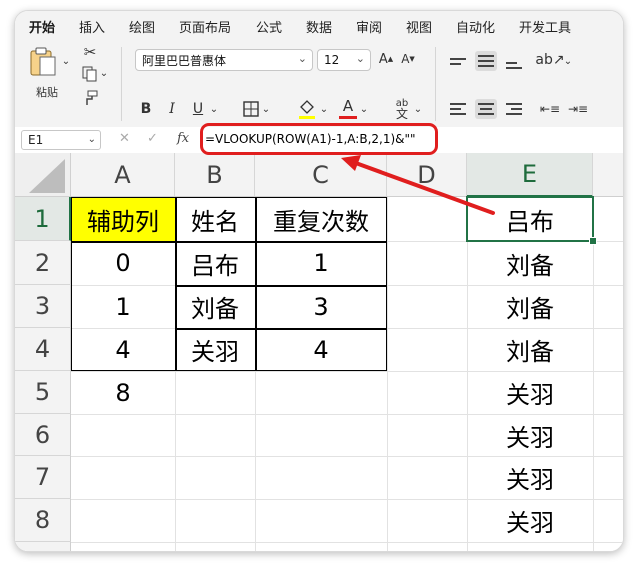  What do you see at coordinates (530, 520) in the screenshot?
I see `cell-e8: 关羽` at bounding box center [530, 520].